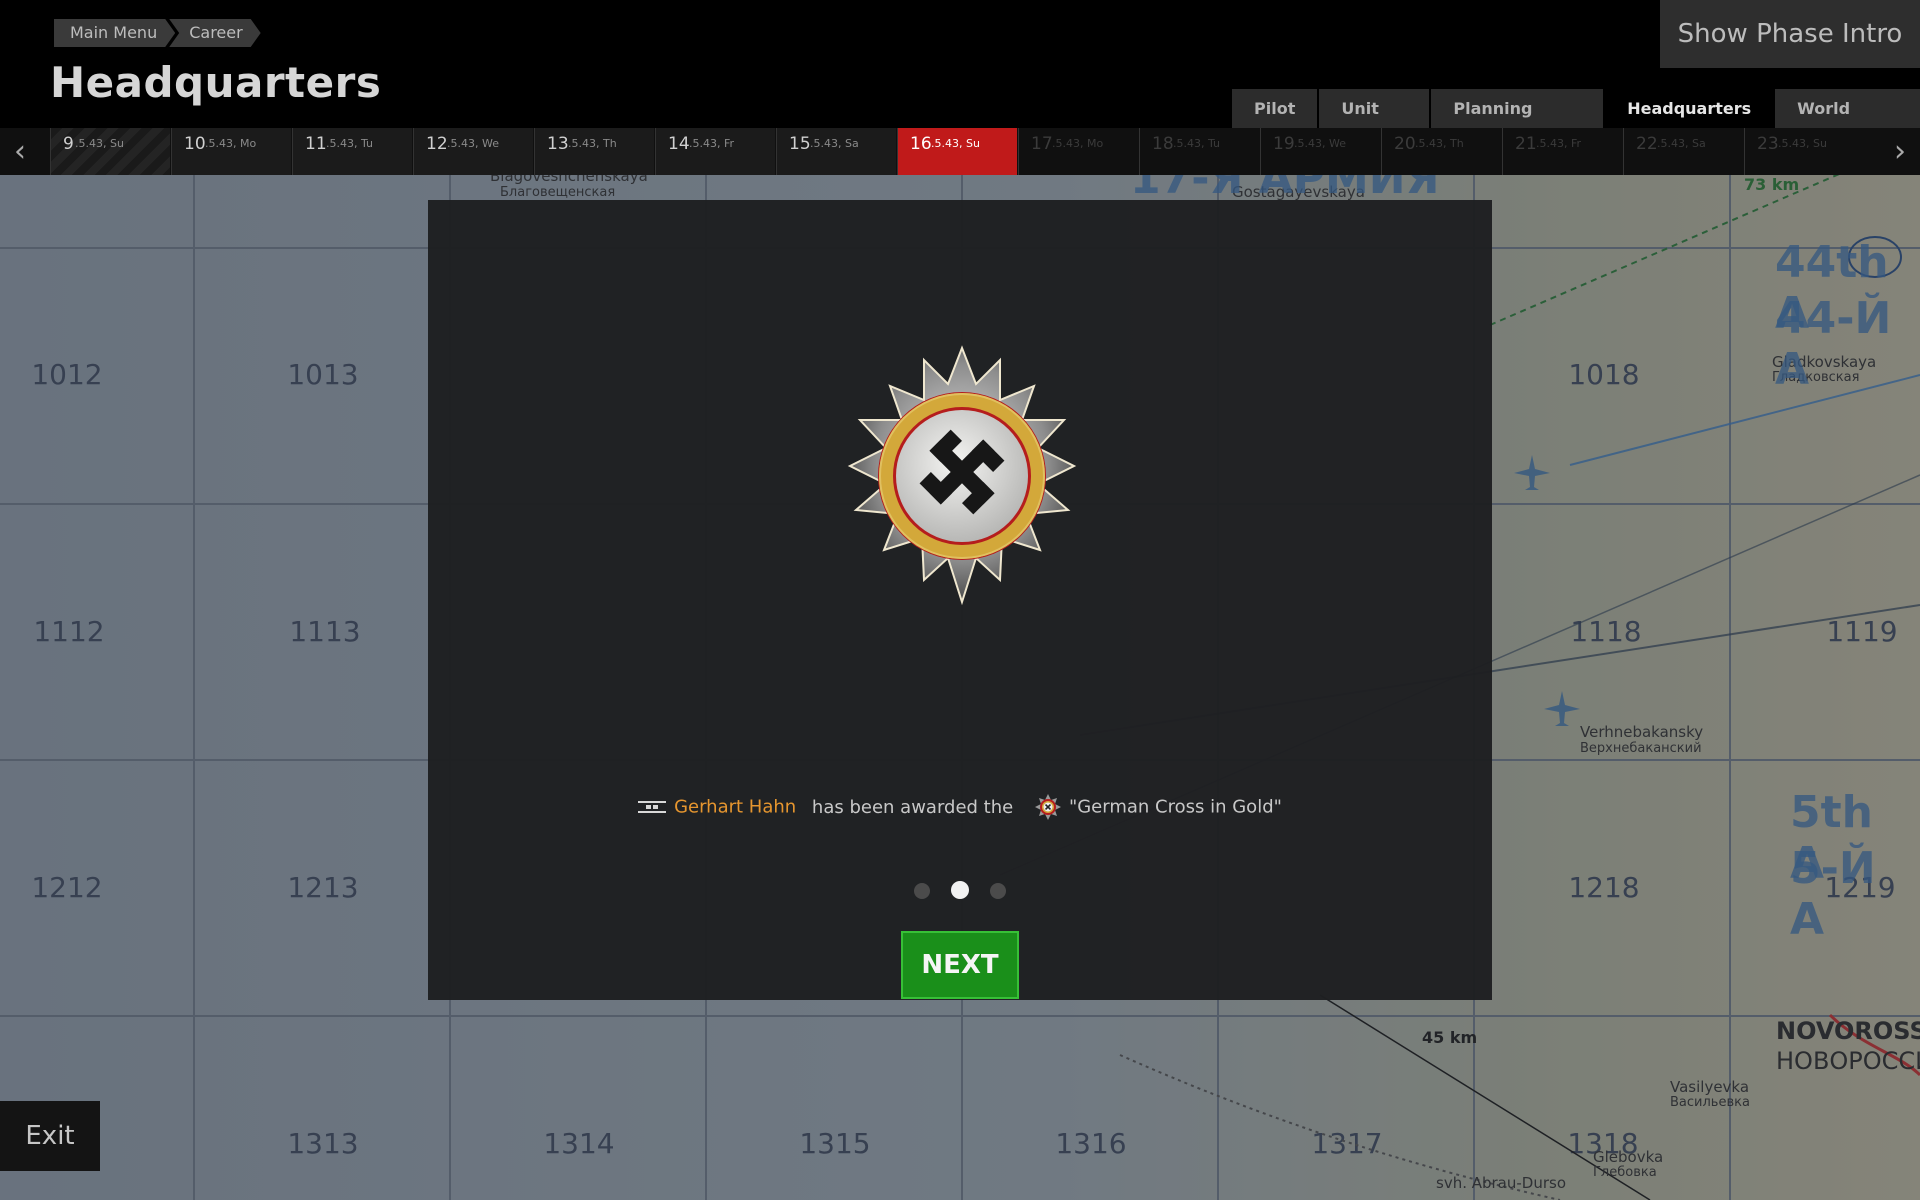  What do you see at coordinates (836, 151) in the screenshot?
I see `timeline-day: 15.5.43, Sa` at bounding box center [836, 151].